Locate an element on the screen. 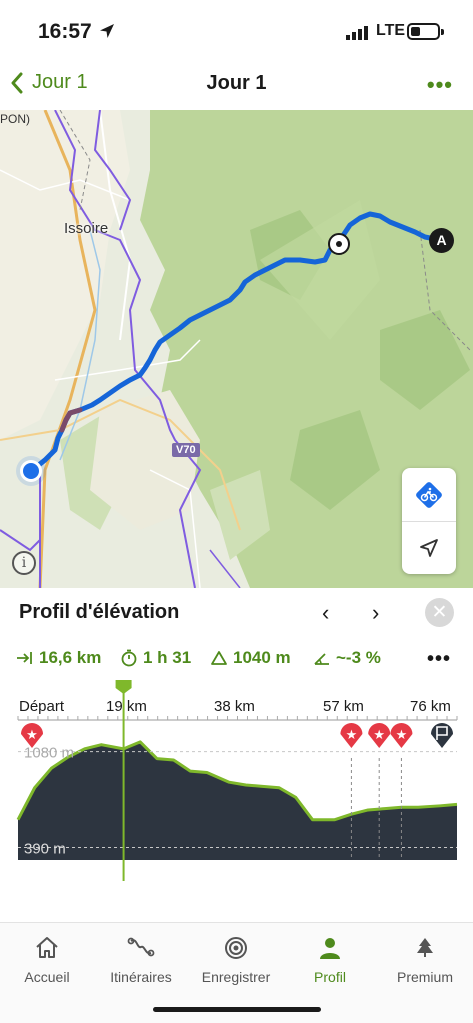 The height and width of the screenshot is (1023, 473). previous-button: ‹ is located at coordinates (325, 613).